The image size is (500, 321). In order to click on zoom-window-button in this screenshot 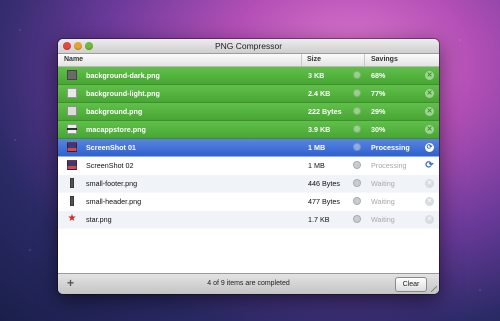, I will do `click(89, 46)`.